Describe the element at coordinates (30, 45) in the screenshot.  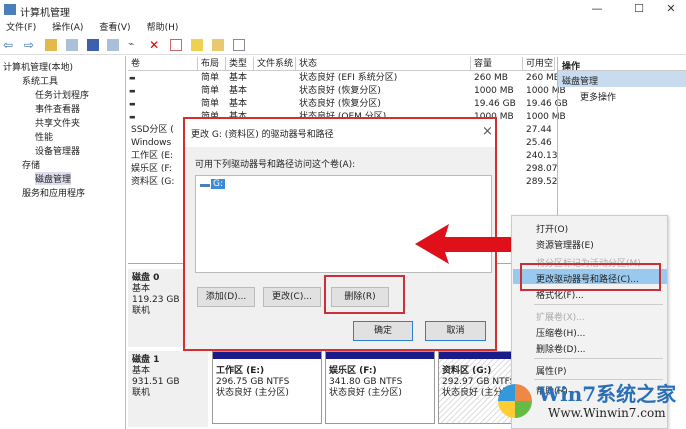
I see `forward-icon: ⇨` at that location.